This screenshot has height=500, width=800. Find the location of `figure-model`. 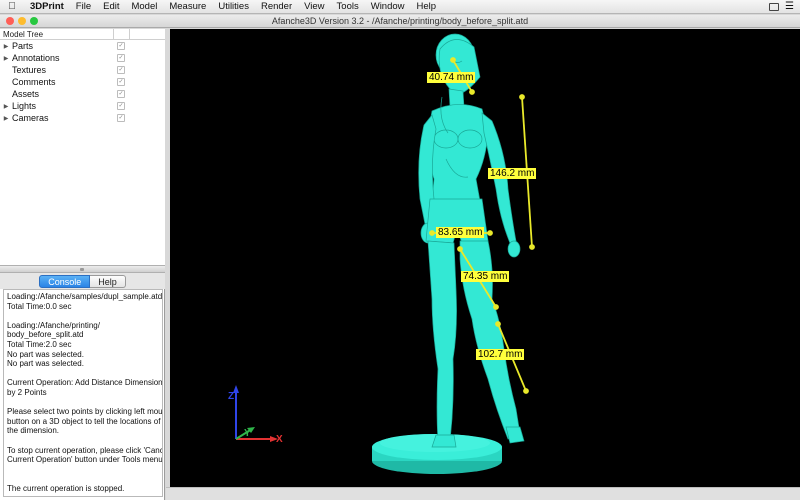

figure-model is located at coordinates (471, 240).